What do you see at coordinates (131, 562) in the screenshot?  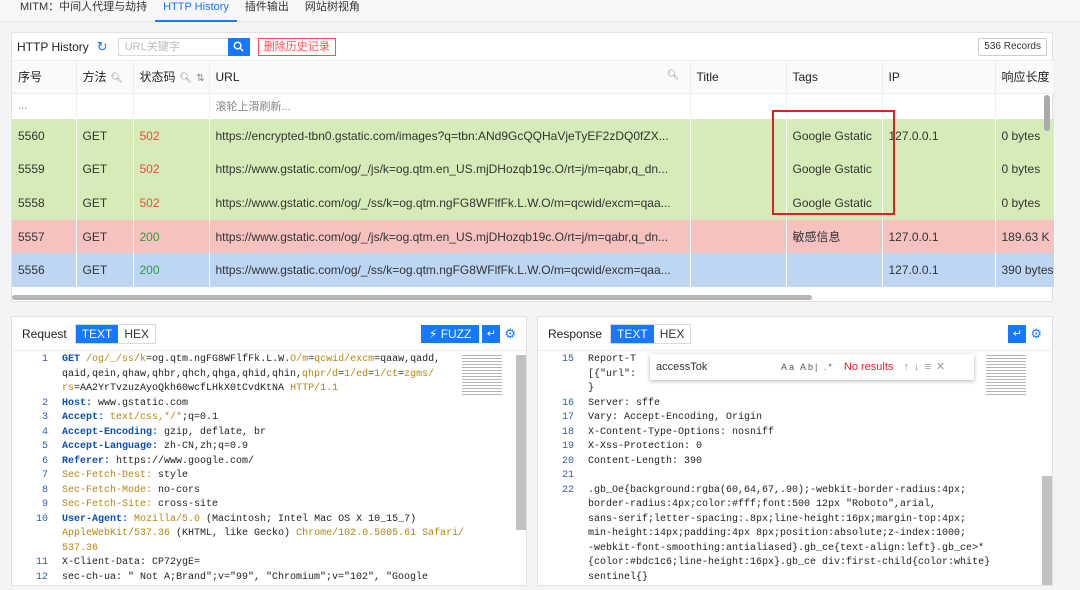 I see `code-line: X-Client-Data: CP72ygE=` at bounding box center [131, 562].